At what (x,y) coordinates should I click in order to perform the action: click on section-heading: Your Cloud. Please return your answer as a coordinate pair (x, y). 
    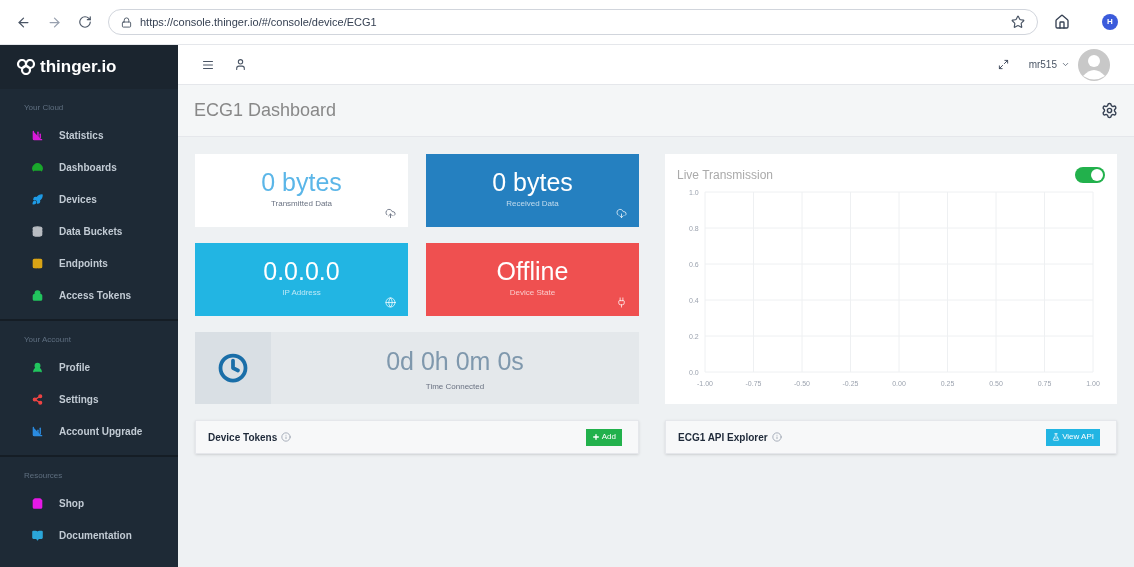
    Looking at the image, I should click on (44, 108).